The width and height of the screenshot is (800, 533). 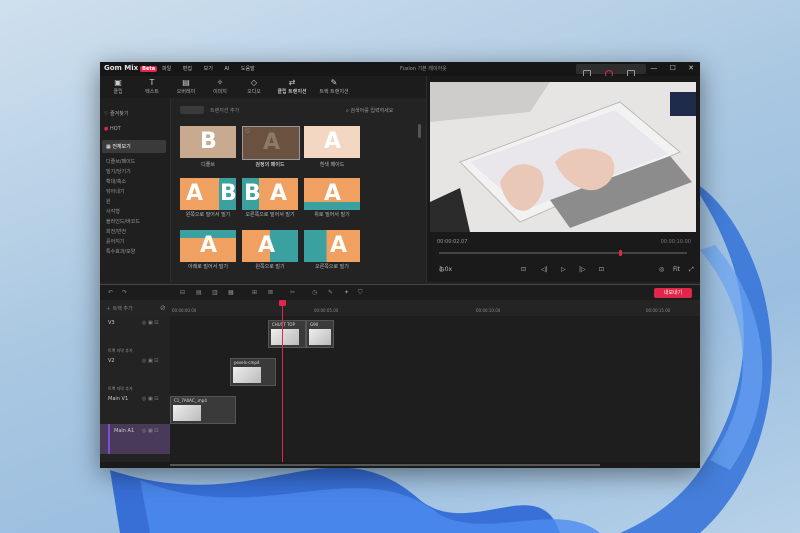 I want to click on clip-icon: ▣, so click(x=118, y=82).